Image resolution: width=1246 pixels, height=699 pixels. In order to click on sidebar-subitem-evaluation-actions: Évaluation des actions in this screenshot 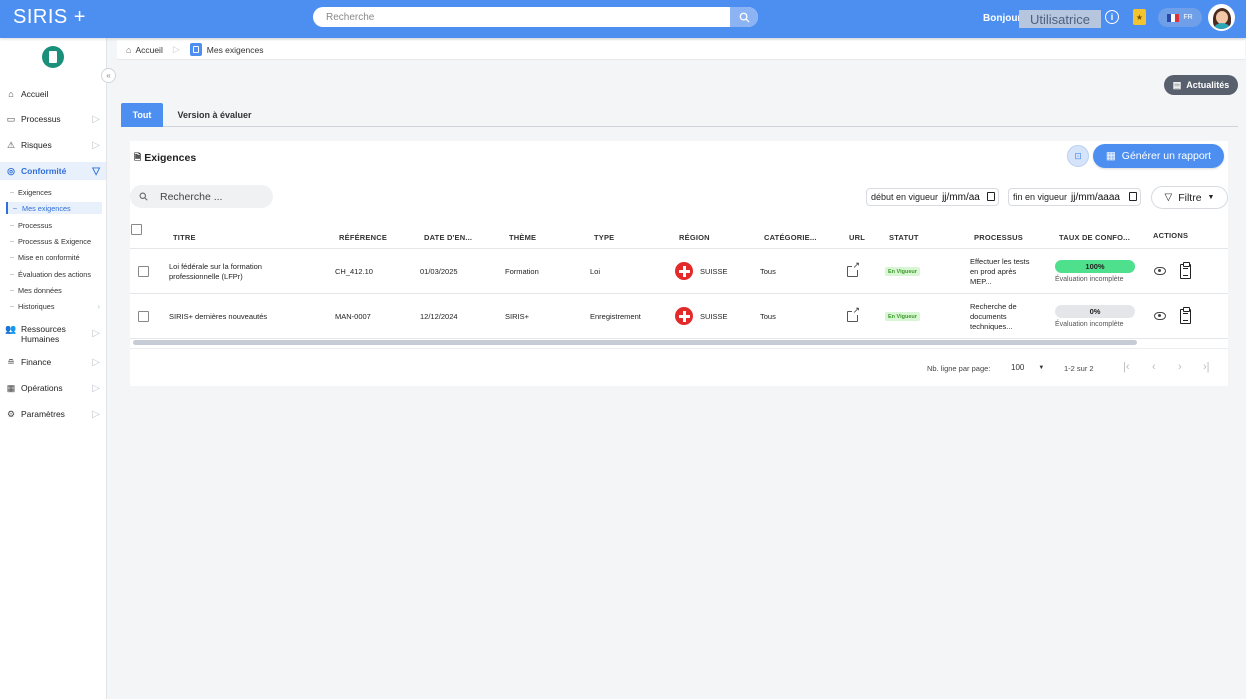, I will do `click(58, 274)`.